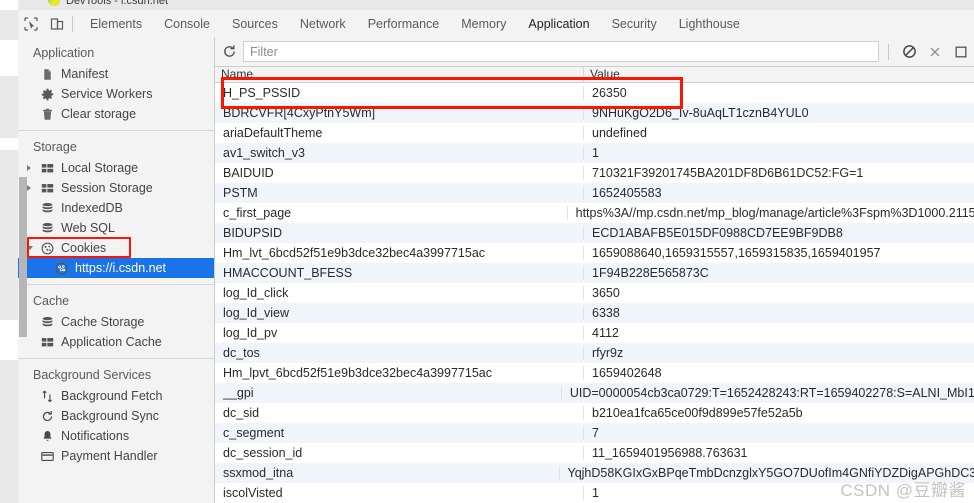 The height and width of the screenshot is (503, 974). Describe the element at coordinates (559, 23) in the screenshot. I see `tab-application: Application` at that location.